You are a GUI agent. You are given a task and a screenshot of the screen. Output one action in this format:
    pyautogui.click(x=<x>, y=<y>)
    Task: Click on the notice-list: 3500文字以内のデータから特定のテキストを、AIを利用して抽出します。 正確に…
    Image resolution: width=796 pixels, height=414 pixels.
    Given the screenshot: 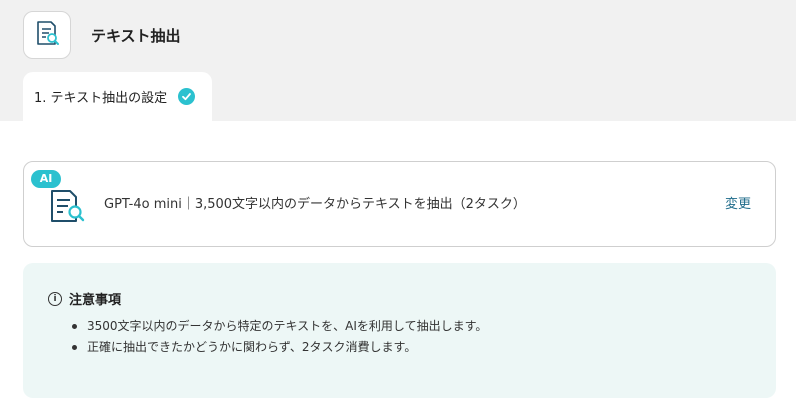 What is the action you would take?
    pyautogui.click(x=279, y=337)
    